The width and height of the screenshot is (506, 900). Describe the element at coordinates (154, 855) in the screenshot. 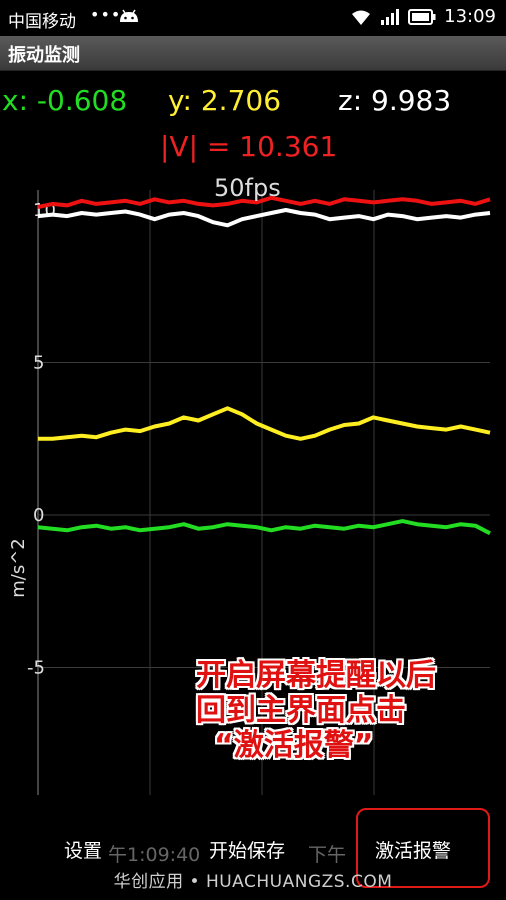

I see `ghost-timestamp-left: 午1:09:40` at that location.